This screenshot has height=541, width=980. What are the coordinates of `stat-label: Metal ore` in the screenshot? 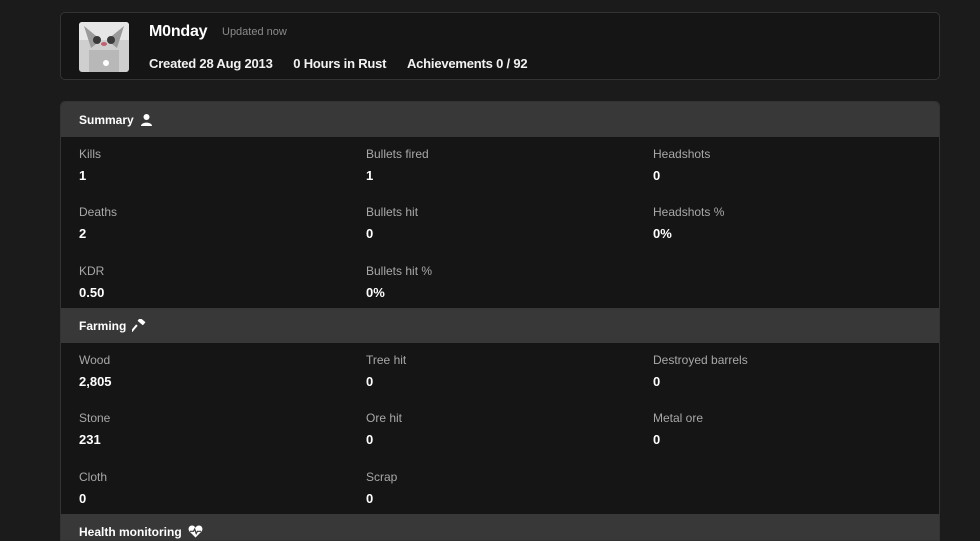 It's located at (678, 418).